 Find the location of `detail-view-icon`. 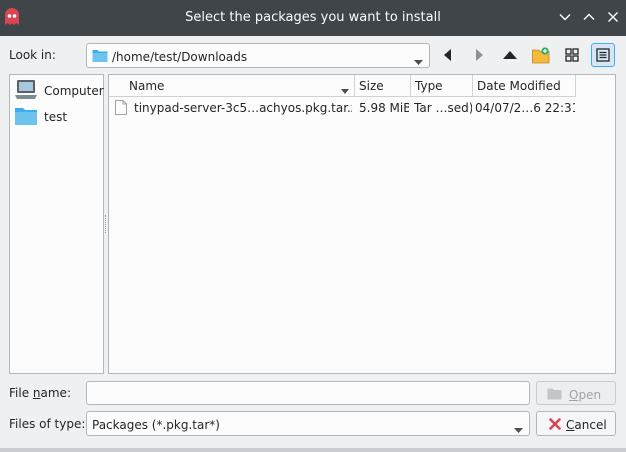

detail-view-icon is located at coordinates (603, 55).